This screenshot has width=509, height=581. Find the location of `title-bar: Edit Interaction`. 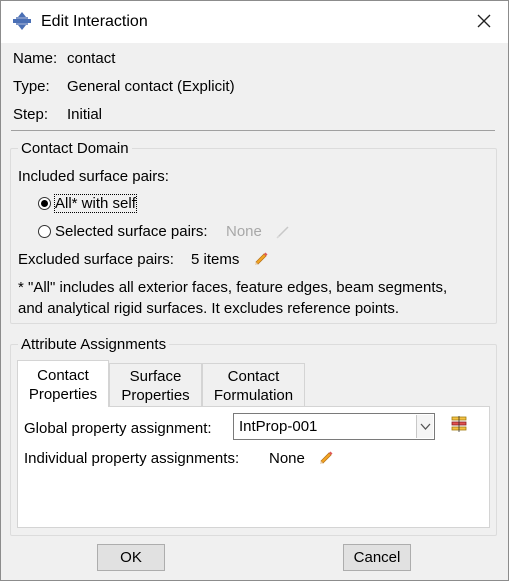

title-bar: Edit Interaction is located at coordinates (254, 22).